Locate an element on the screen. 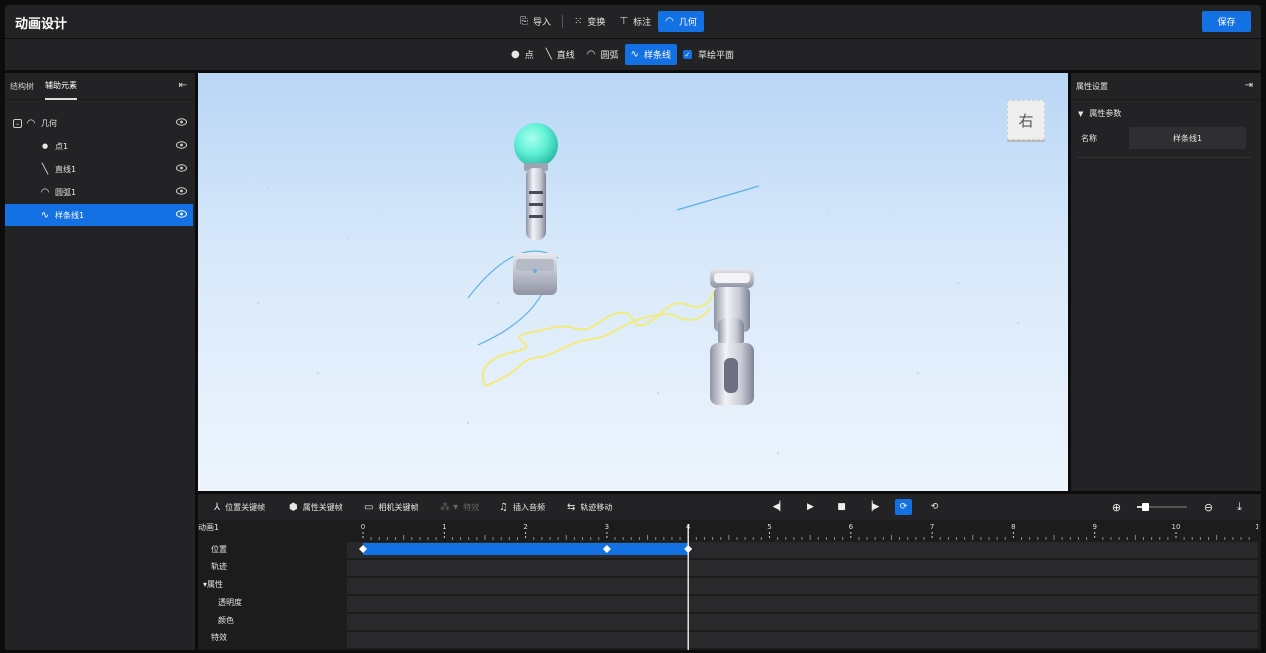  checkbox-checked-icon: ✓ is located at coordinates (687, 54).